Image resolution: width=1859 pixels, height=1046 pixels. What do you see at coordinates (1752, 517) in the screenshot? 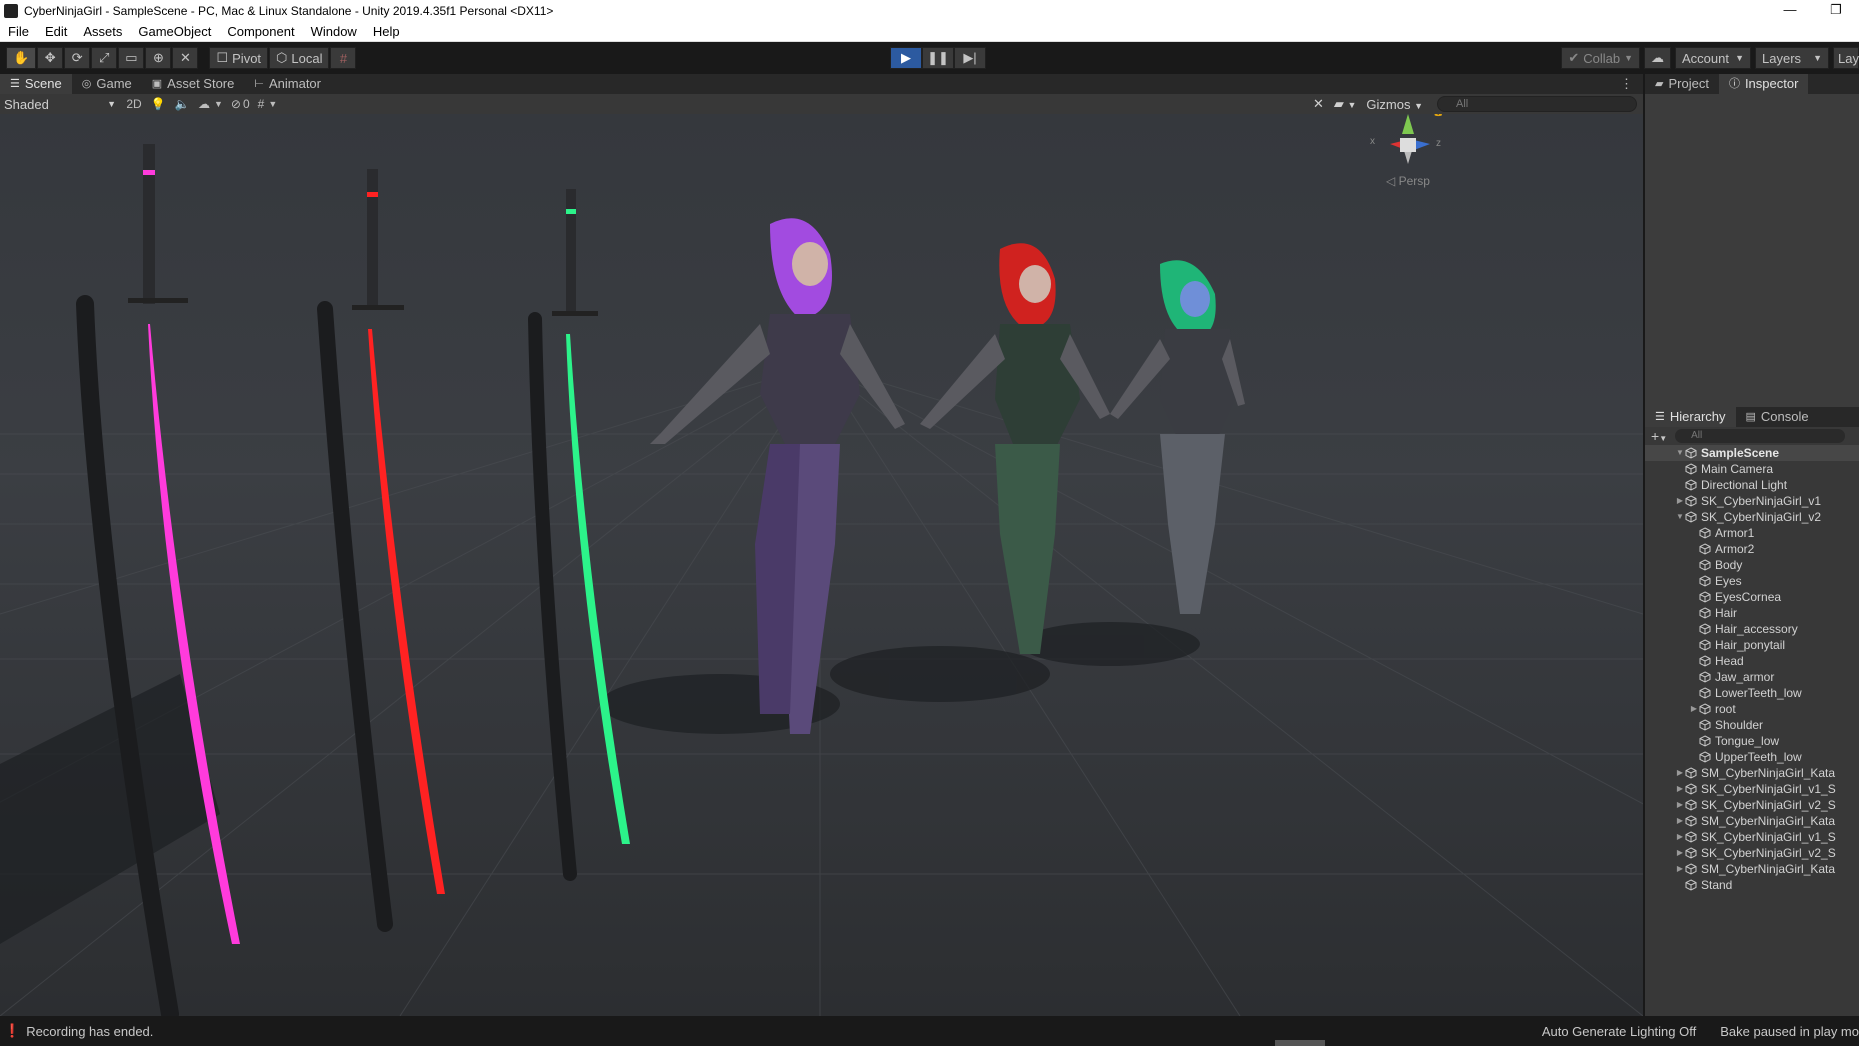
I see `hierarchy-item: ▼ SK_CyberNinjaGirl_v2` at bounding box center [1752, 517].